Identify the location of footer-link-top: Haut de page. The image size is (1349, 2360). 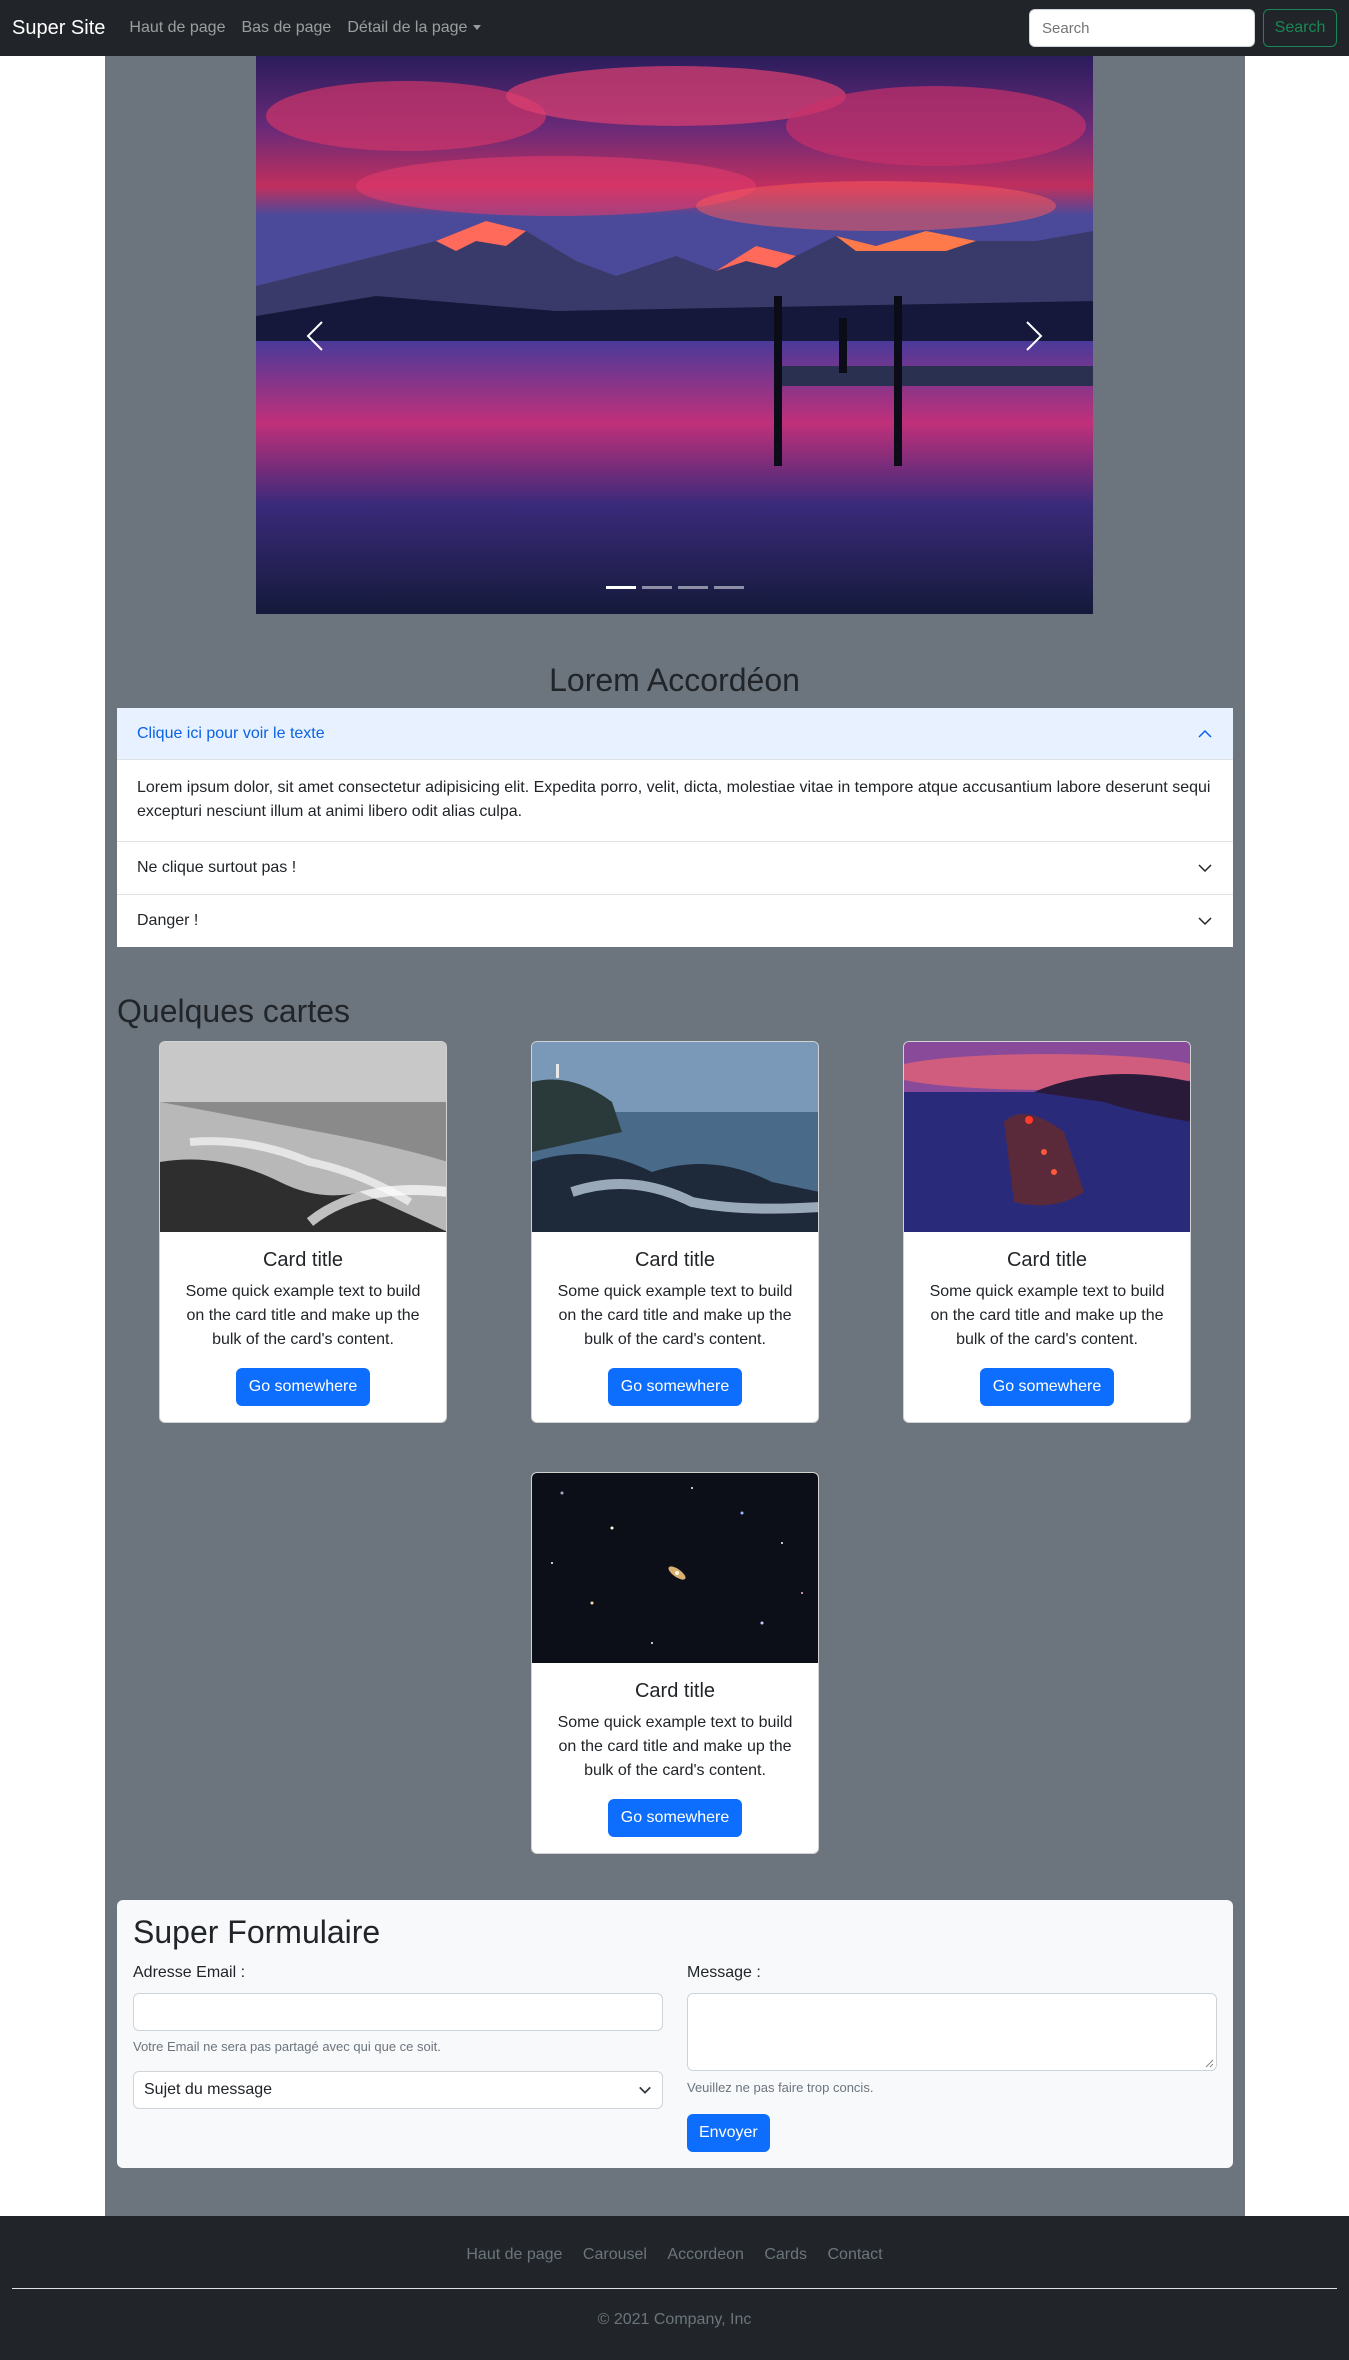
(514, 2254).